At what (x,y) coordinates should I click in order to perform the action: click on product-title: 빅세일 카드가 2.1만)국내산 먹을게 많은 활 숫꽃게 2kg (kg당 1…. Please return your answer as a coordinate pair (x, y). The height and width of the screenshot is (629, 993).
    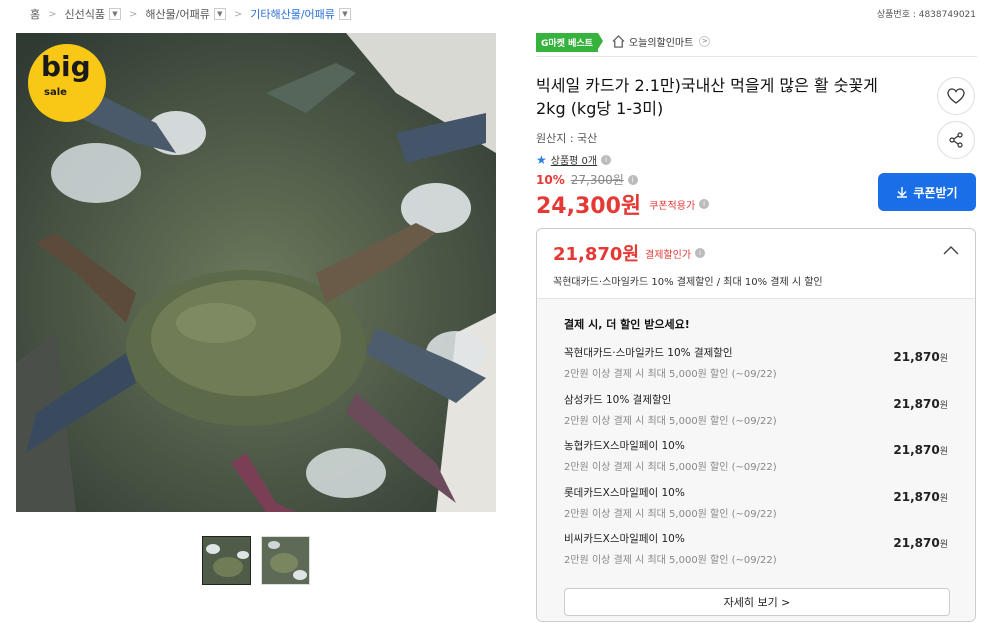
    Looking at the image, I should click on (707, 97).